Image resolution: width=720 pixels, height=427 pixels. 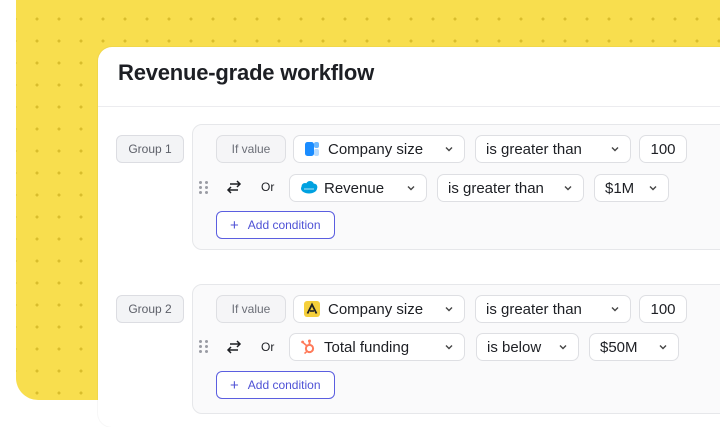 I want to click on salesforce-logo-icon, so click(x=309, y=188).